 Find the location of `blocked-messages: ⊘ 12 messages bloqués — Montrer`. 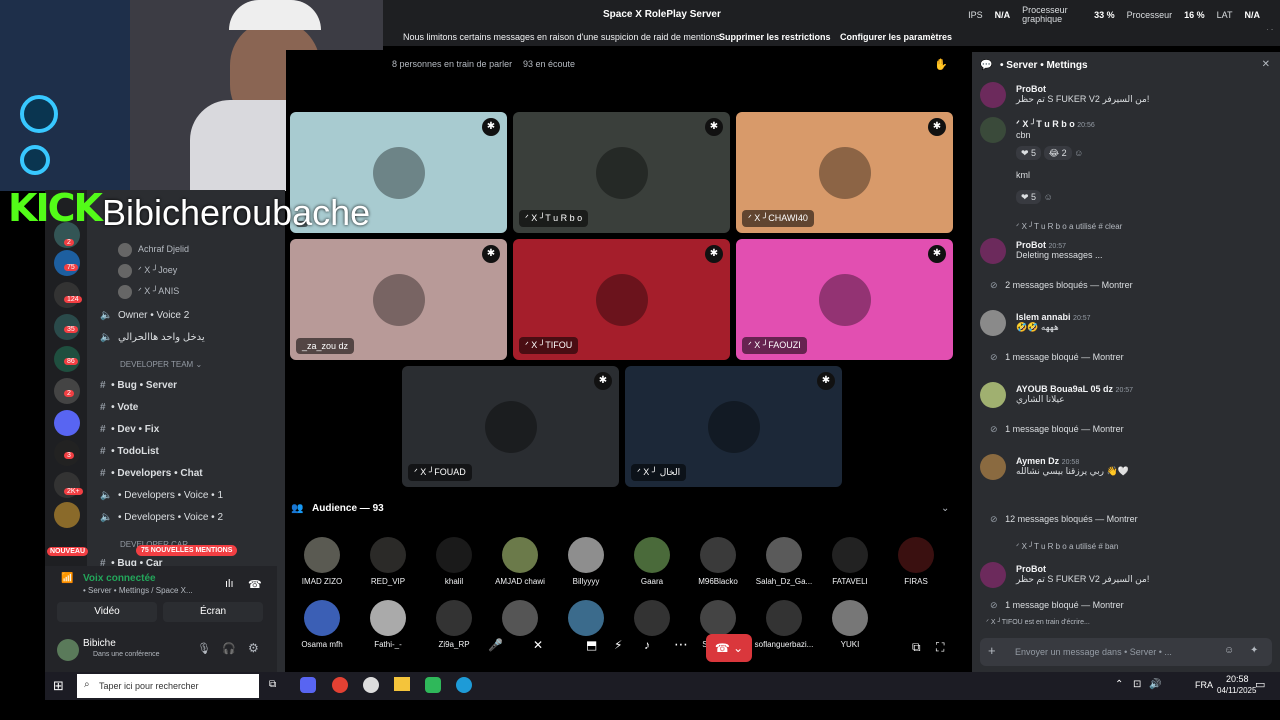

blocked-messages: ⊘ 12 messages bloqués — Montrer is located at coordinates (1064, 519).